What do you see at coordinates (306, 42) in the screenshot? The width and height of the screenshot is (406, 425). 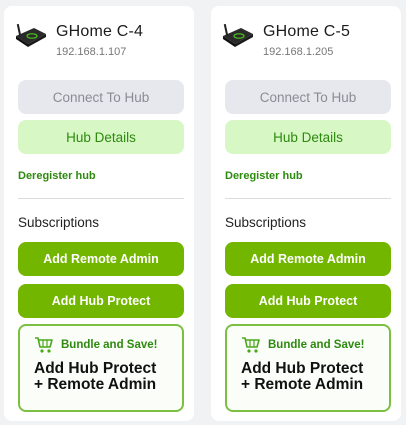 I see `hub-header: GHome C-5 192.168.1.205` at bounding box center [306, 42].